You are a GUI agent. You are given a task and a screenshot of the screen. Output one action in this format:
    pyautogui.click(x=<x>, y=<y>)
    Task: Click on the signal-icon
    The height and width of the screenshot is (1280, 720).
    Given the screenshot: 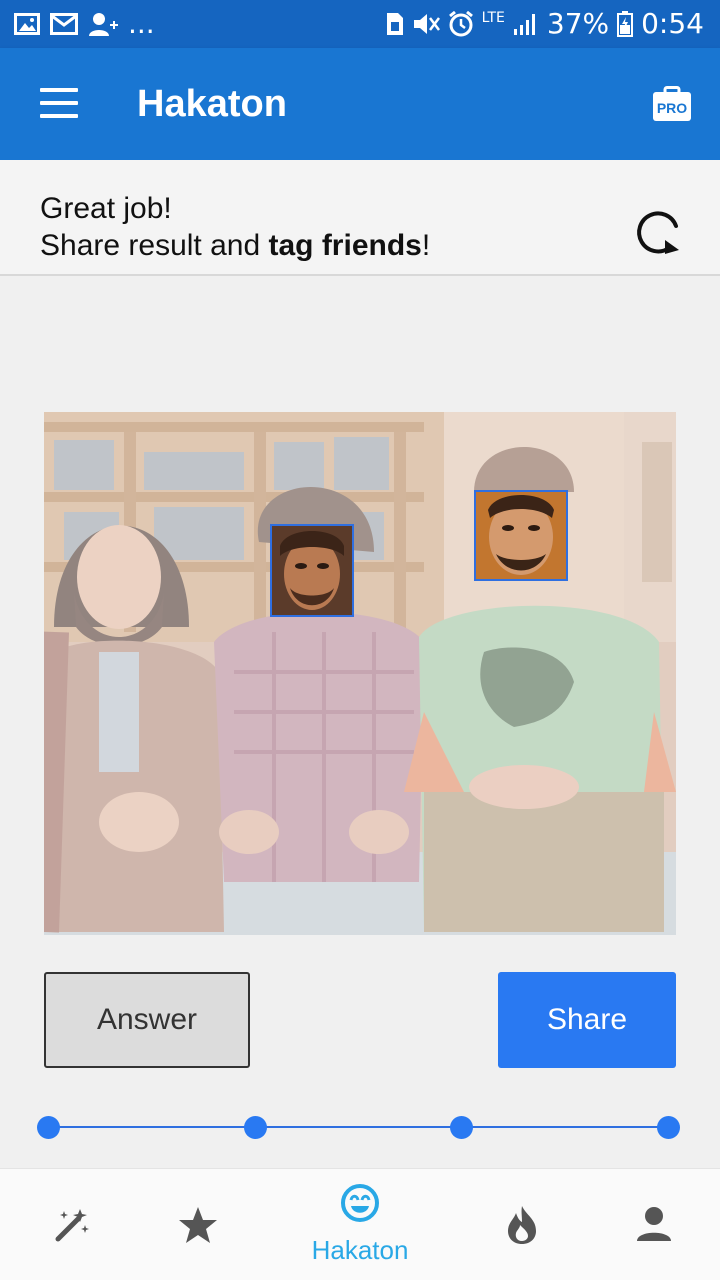 What is the action you would take?
    pyautogui.click(x=524, y=24)
    